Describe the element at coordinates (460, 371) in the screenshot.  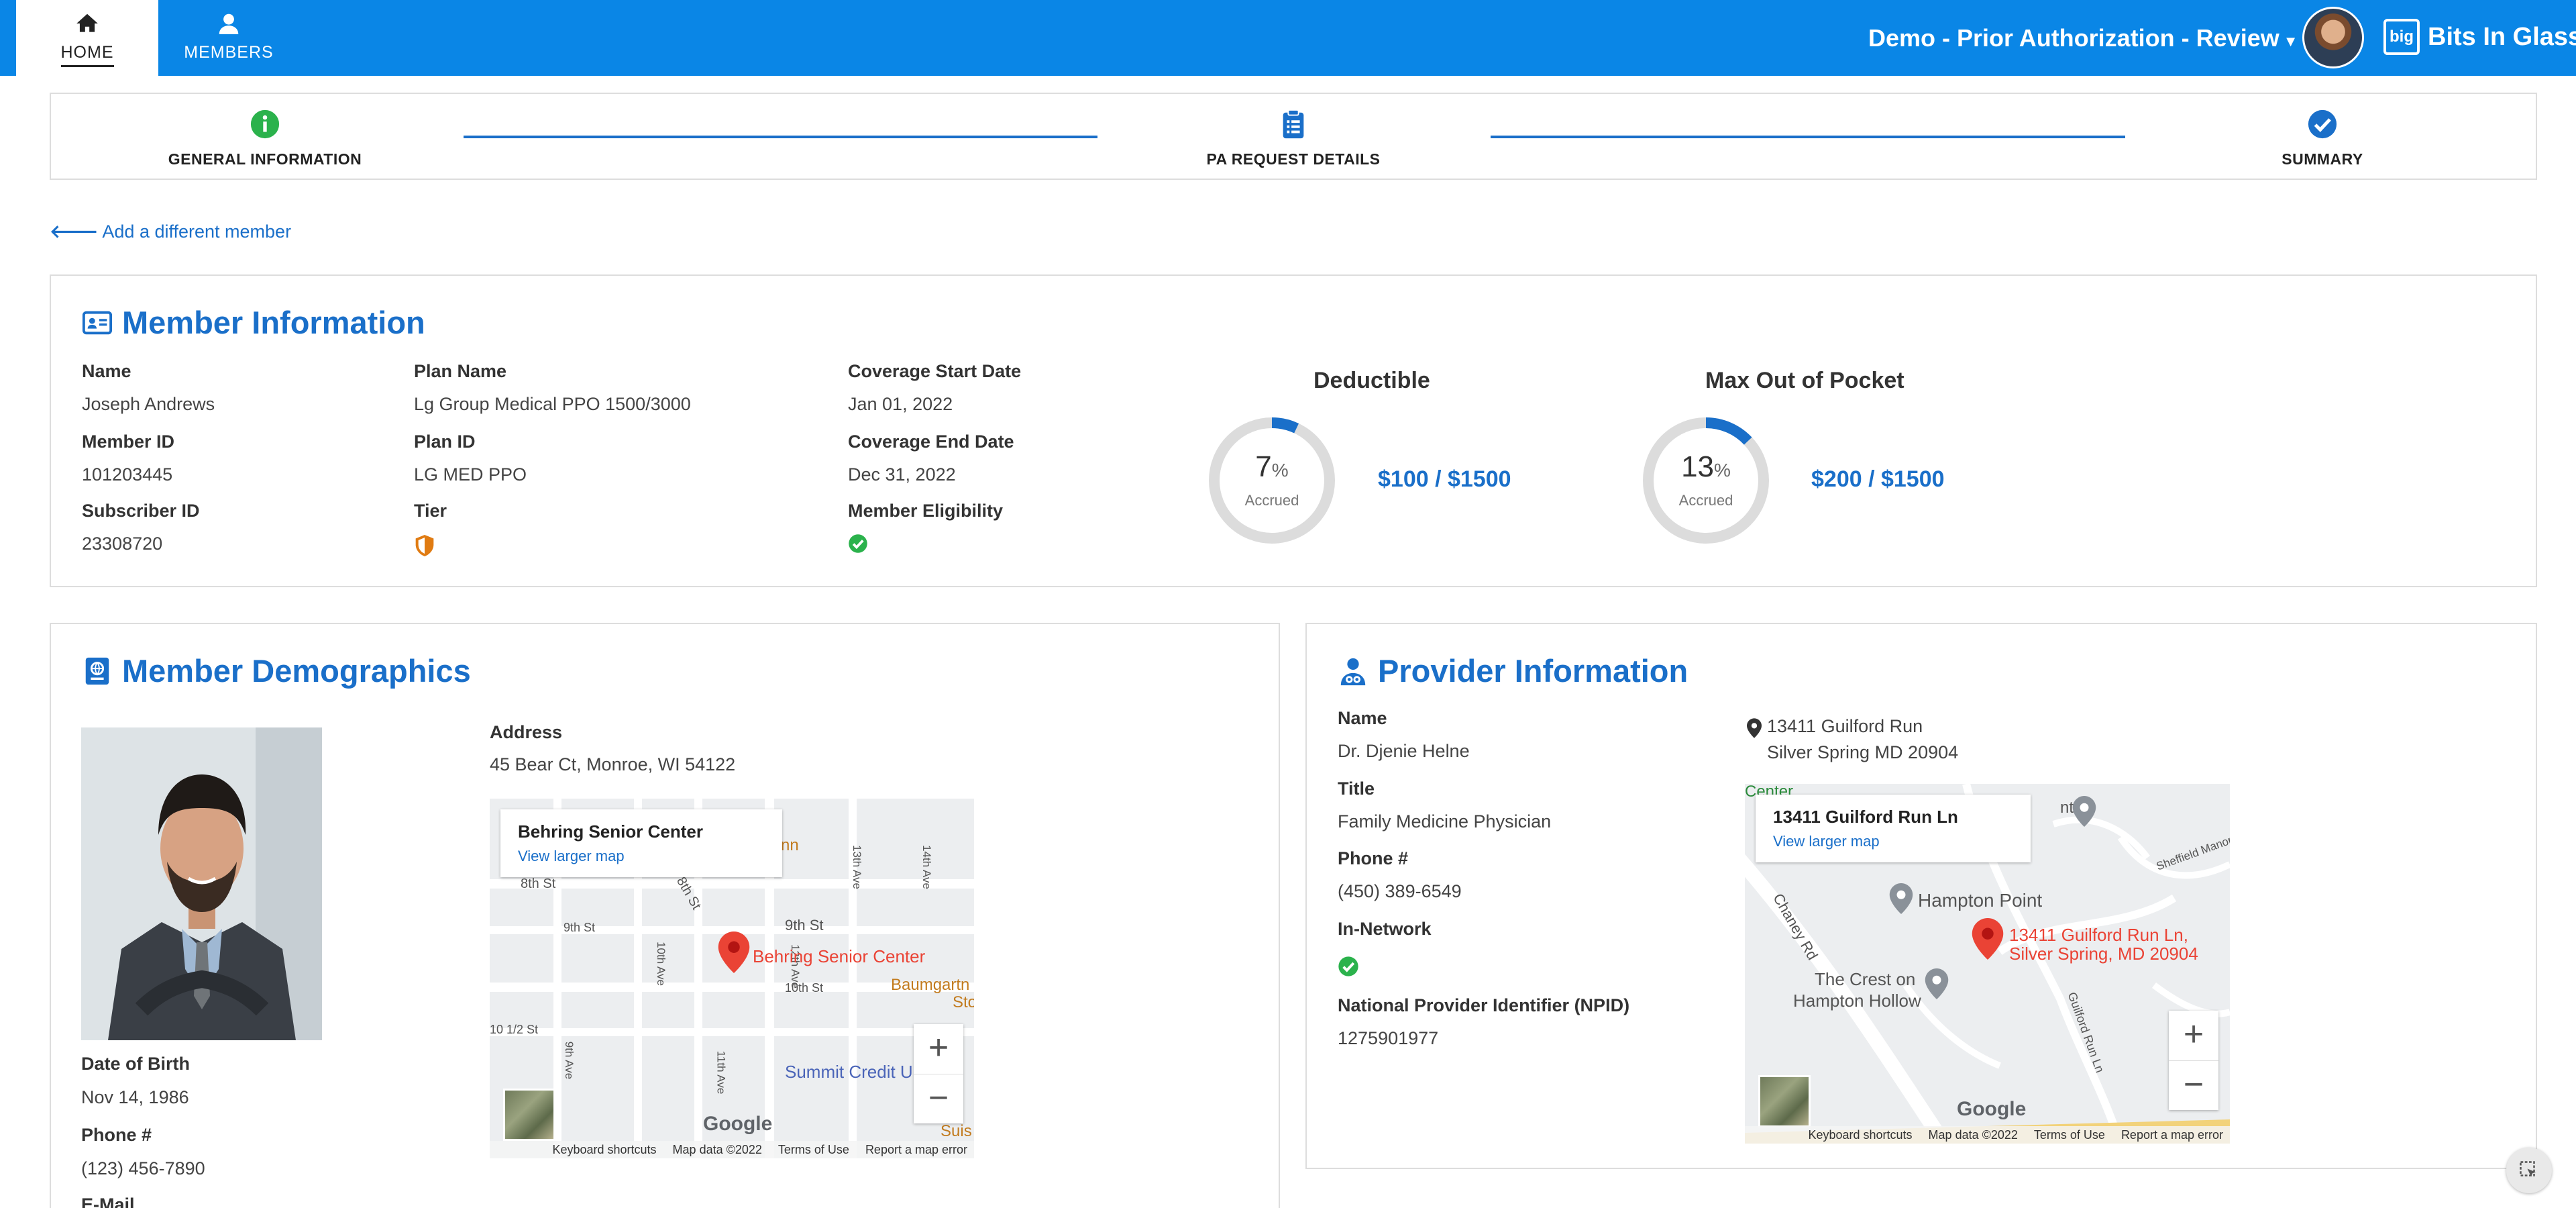
I see `plan-name-label: Plan Name` at that location.